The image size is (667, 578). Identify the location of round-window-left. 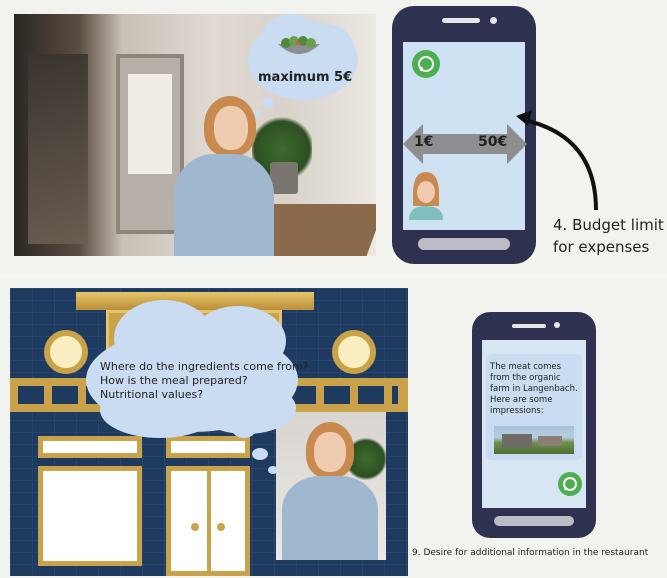
(66, 352).